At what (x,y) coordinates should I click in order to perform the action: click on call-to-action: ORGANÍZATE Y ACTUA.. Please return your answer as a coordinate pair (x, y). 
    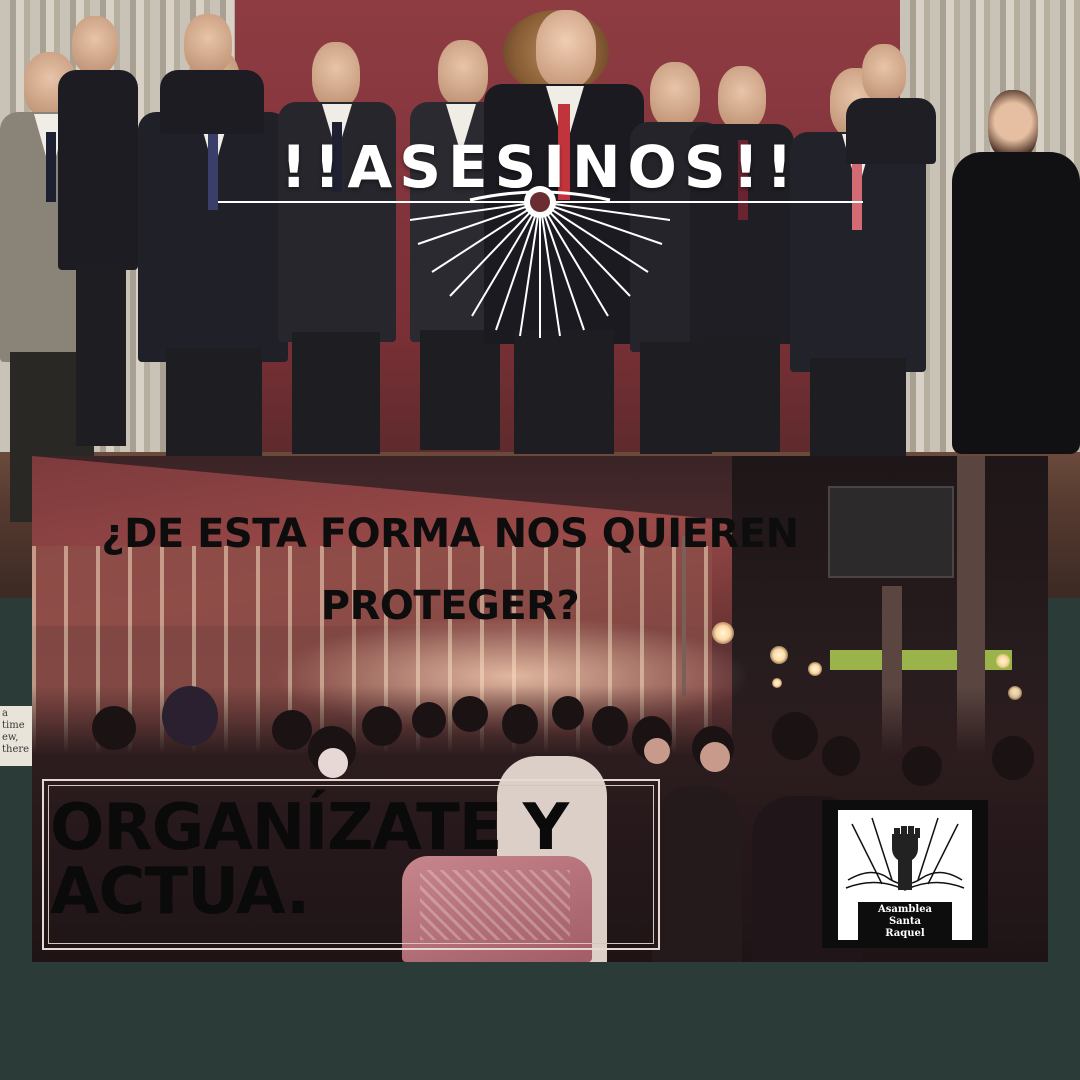
    Looking at the image, I should click on (360, 860).